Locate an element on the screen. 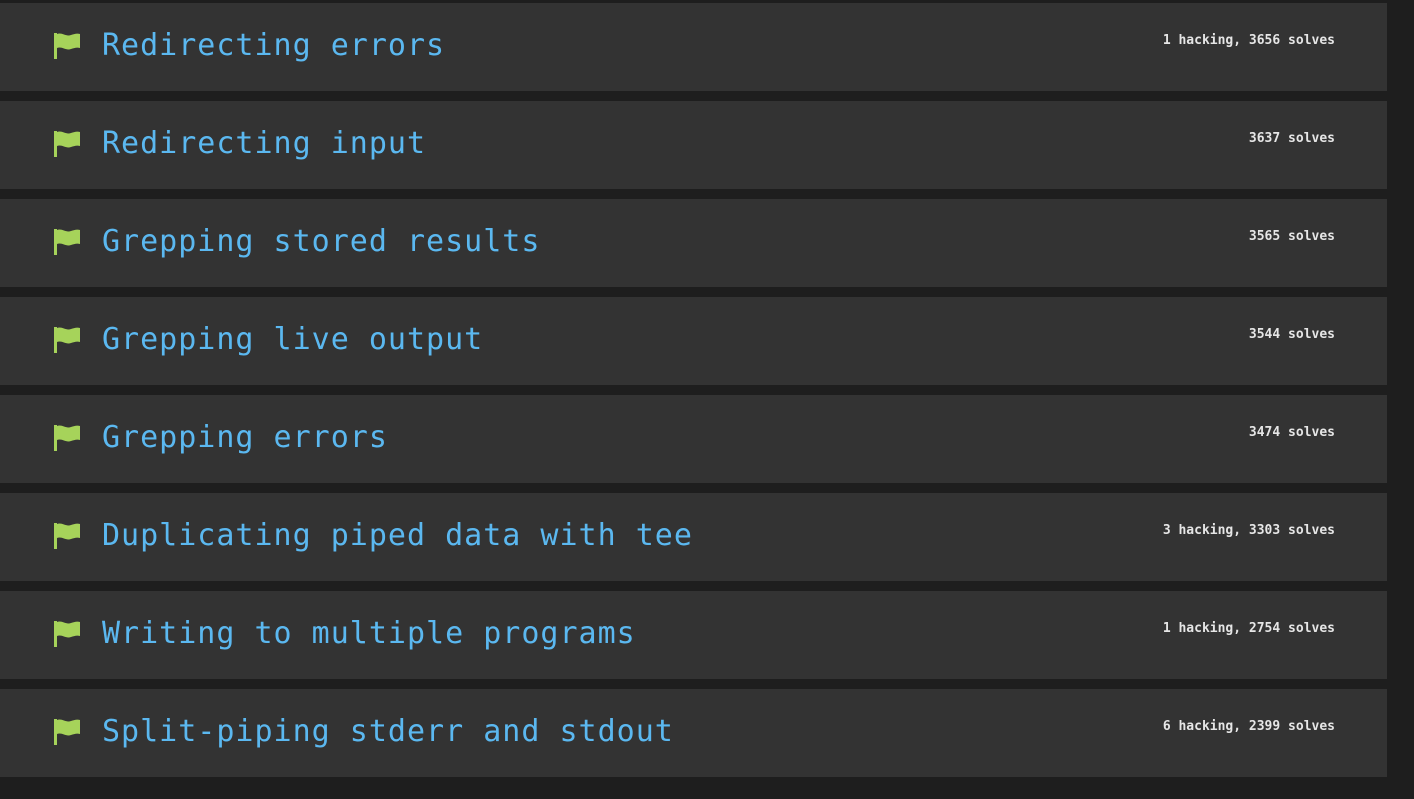 The height and width of the screenshot is (799, 1414). challenge-stats: 3565 solves is located at coordinates (1291, 236).